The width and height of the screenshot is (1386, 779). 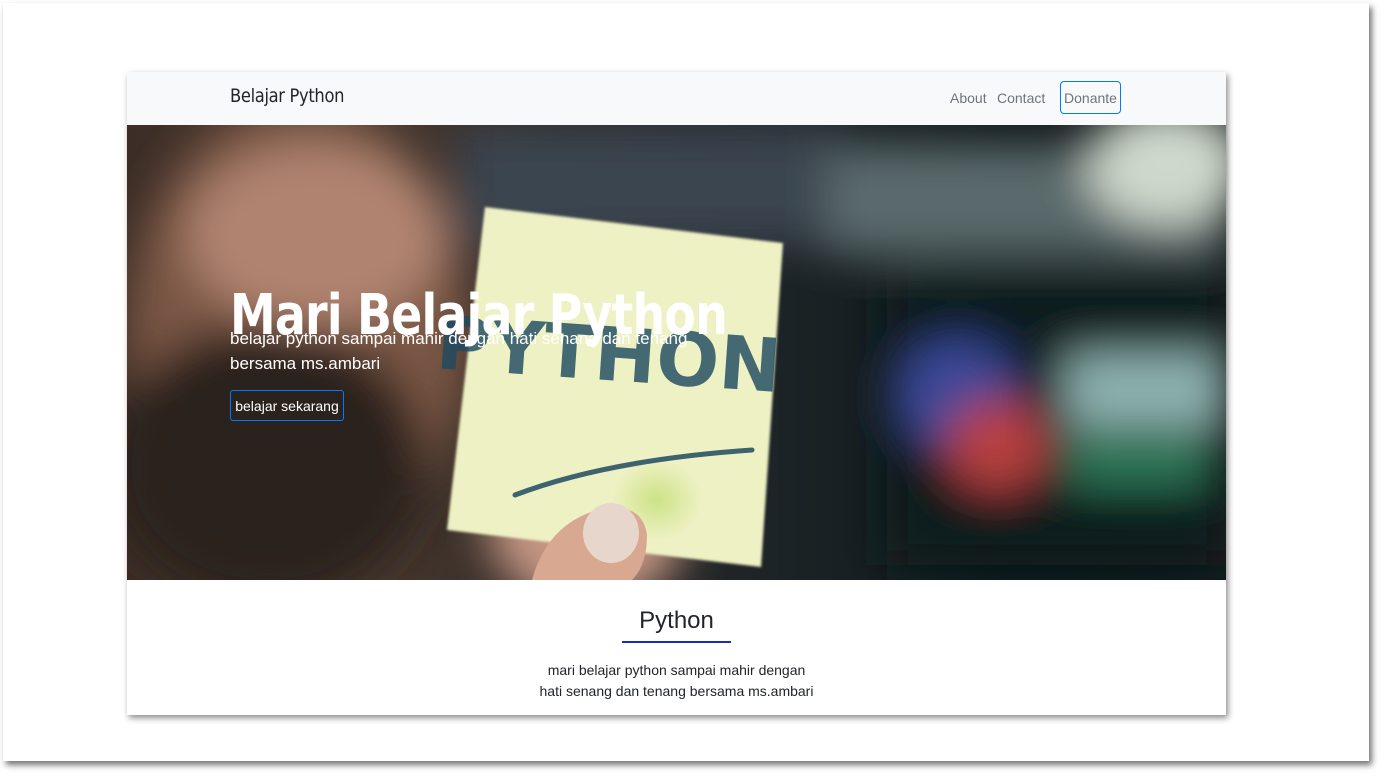 What do you see at coordinates (1090, 97) in the screenshot?
I see `donate-button: Donante` at bounding box center [1090, 97].